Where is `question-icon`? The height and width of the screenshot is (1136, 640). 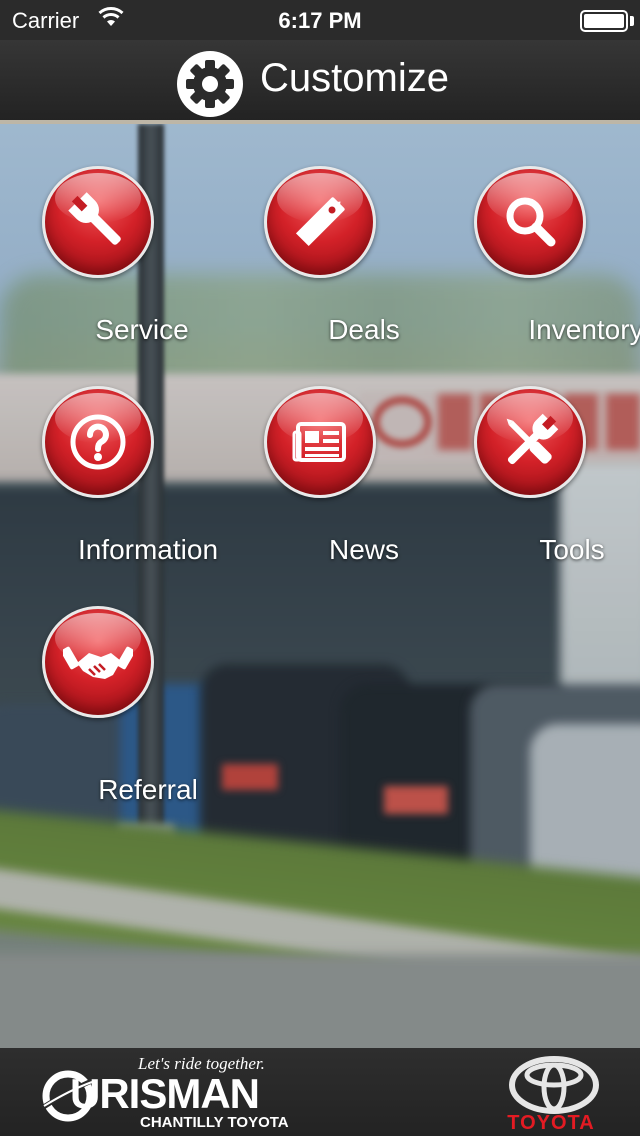 question-icon is located at coordinates (98, 442).